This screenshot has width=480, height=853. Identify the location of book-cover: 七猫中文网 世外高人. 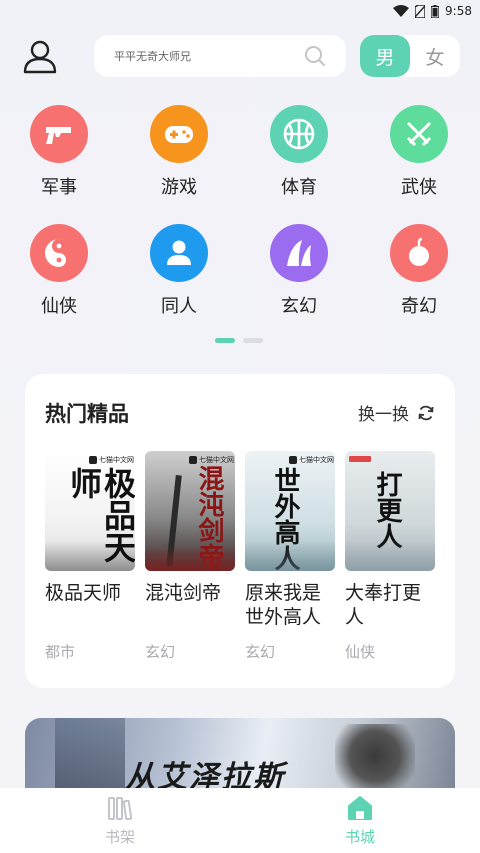
(290, 511).